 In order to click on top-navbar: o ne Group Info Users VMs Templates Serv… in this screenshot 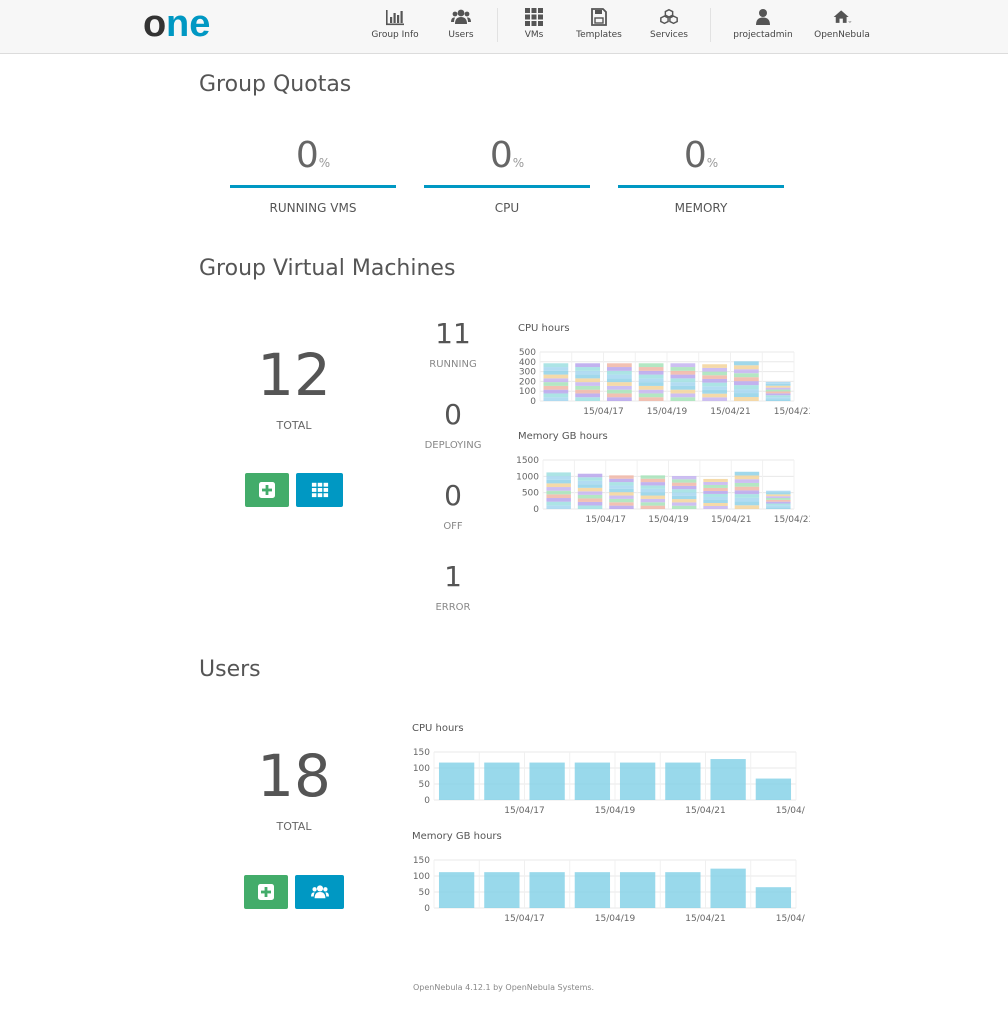, I will do `click(504, 27)`.